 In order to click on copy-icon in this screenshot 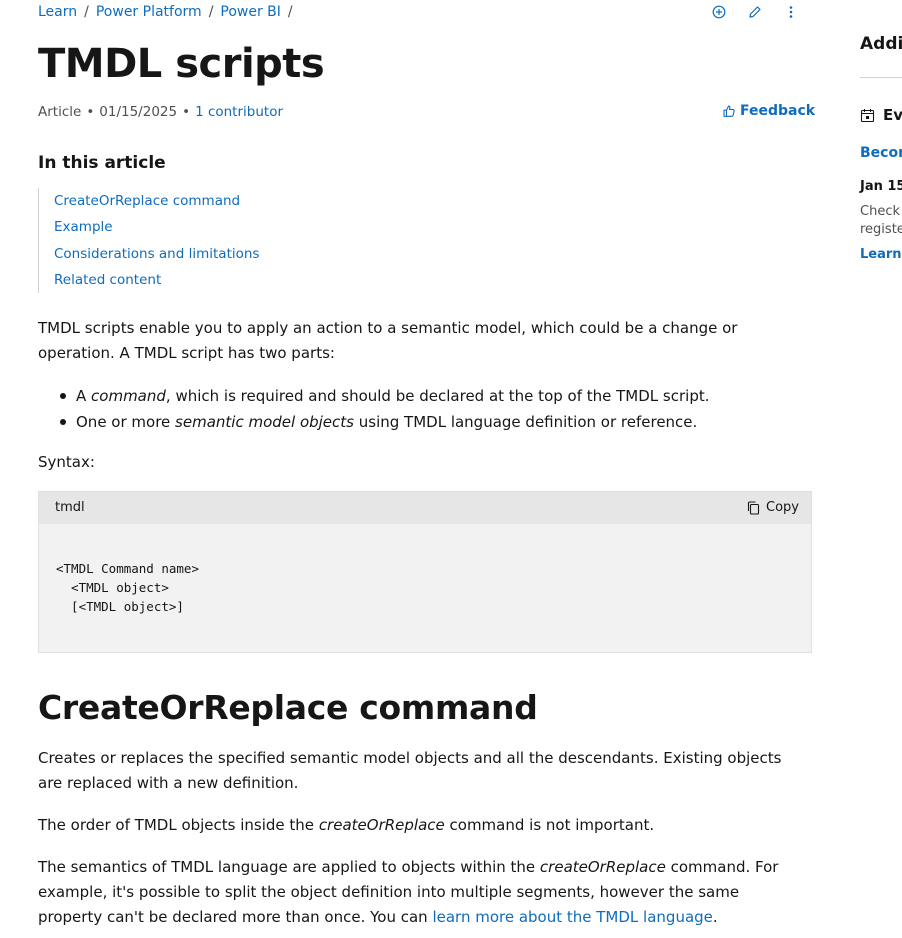, I will do `click(753, 508)`.